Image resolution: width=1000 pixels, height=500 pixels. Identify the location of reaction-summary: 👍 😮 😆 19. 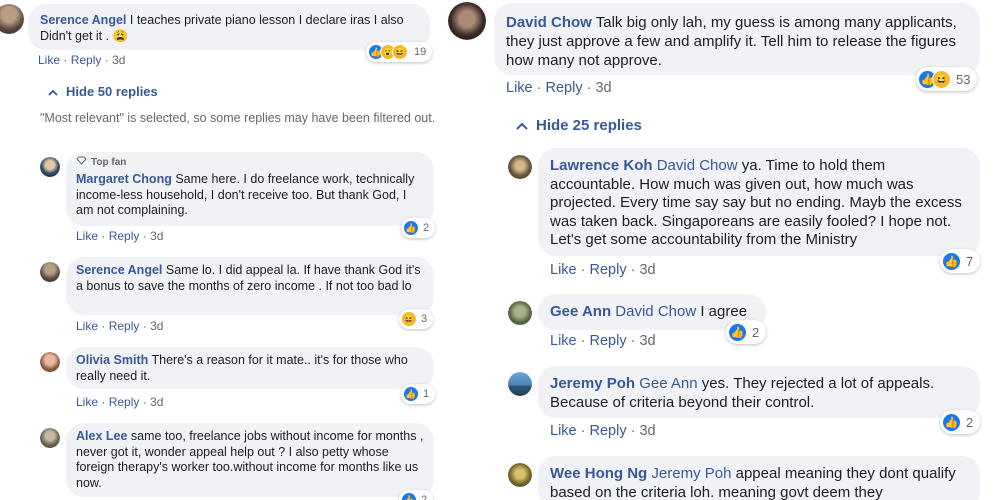
(399, 52).